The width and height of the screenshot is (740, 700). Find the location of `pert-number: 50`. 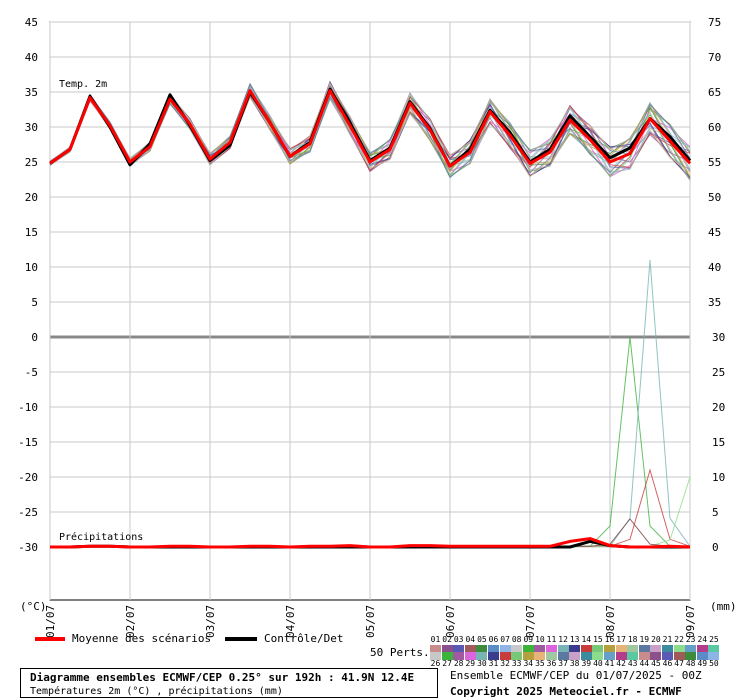

pert-number: 50 is located at coordinates (714, 663).